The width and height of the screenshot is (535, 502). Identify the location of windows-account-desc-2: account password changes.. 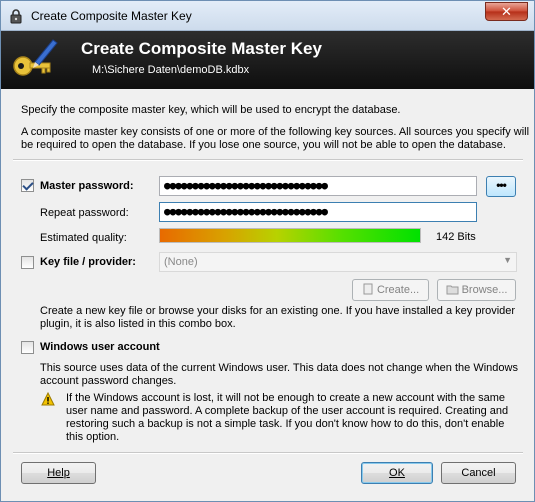
(108, 381).